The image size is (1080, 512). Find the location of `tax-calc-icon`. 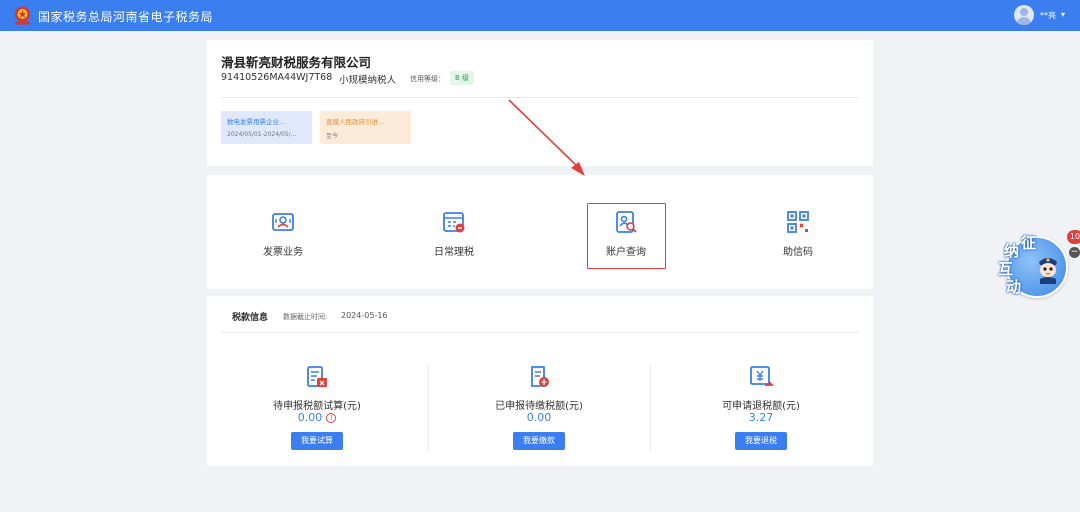

tax-calc-icon is located at coordinates (317, 376).